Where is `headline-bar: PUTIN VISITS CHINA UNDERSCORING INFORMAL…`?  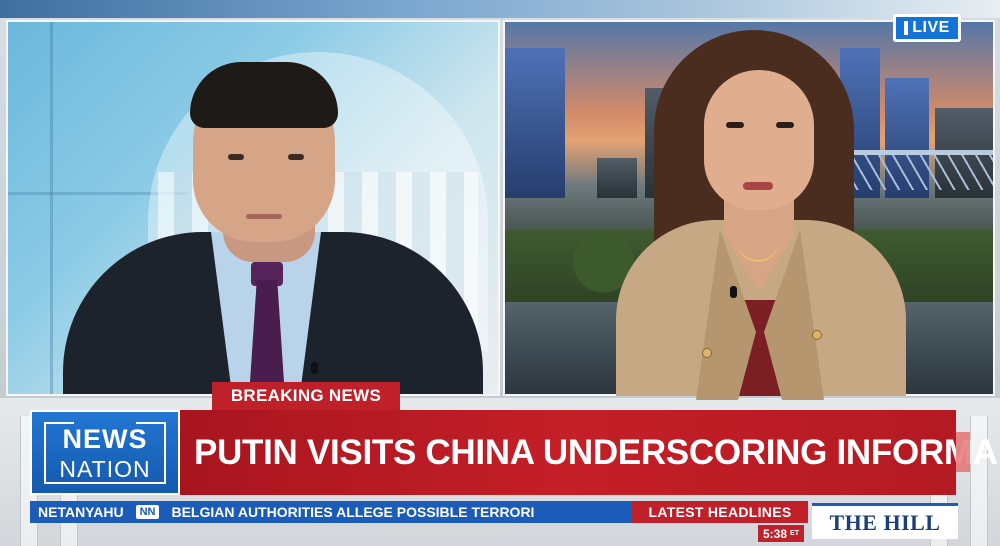
headline-bar: PUTIN VISITS CHINA UNDERSCORING INFORMAL… is located at coordinates (590, 452).